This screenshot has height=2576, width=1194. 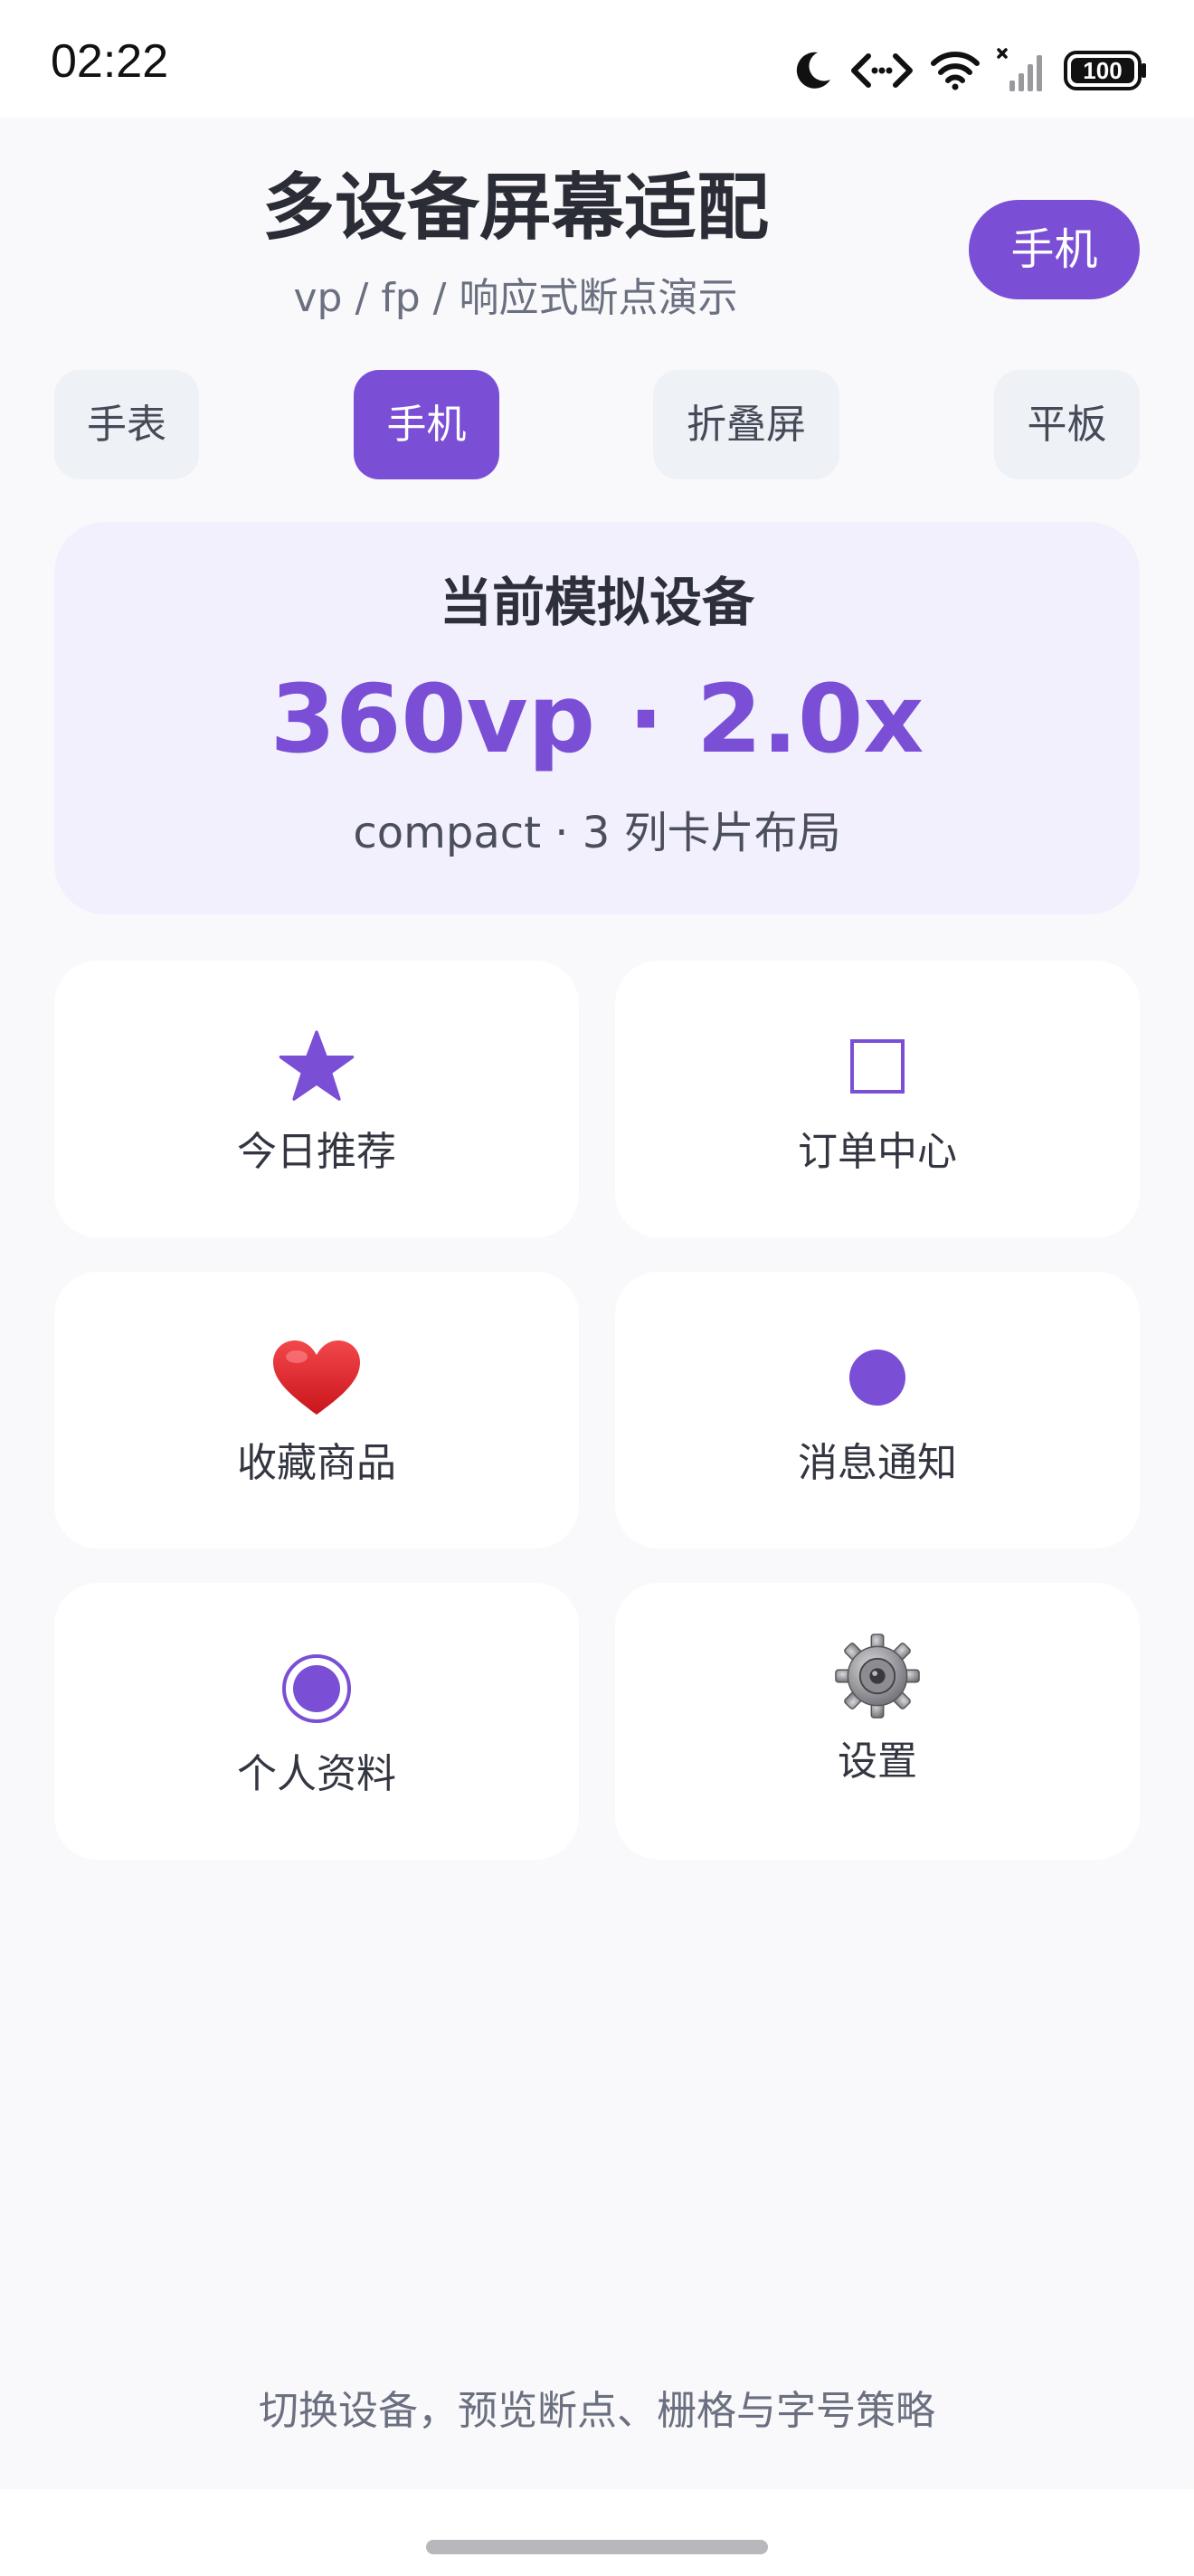 I want to click on tile-label: 设置, so click(x=877, y=1761).